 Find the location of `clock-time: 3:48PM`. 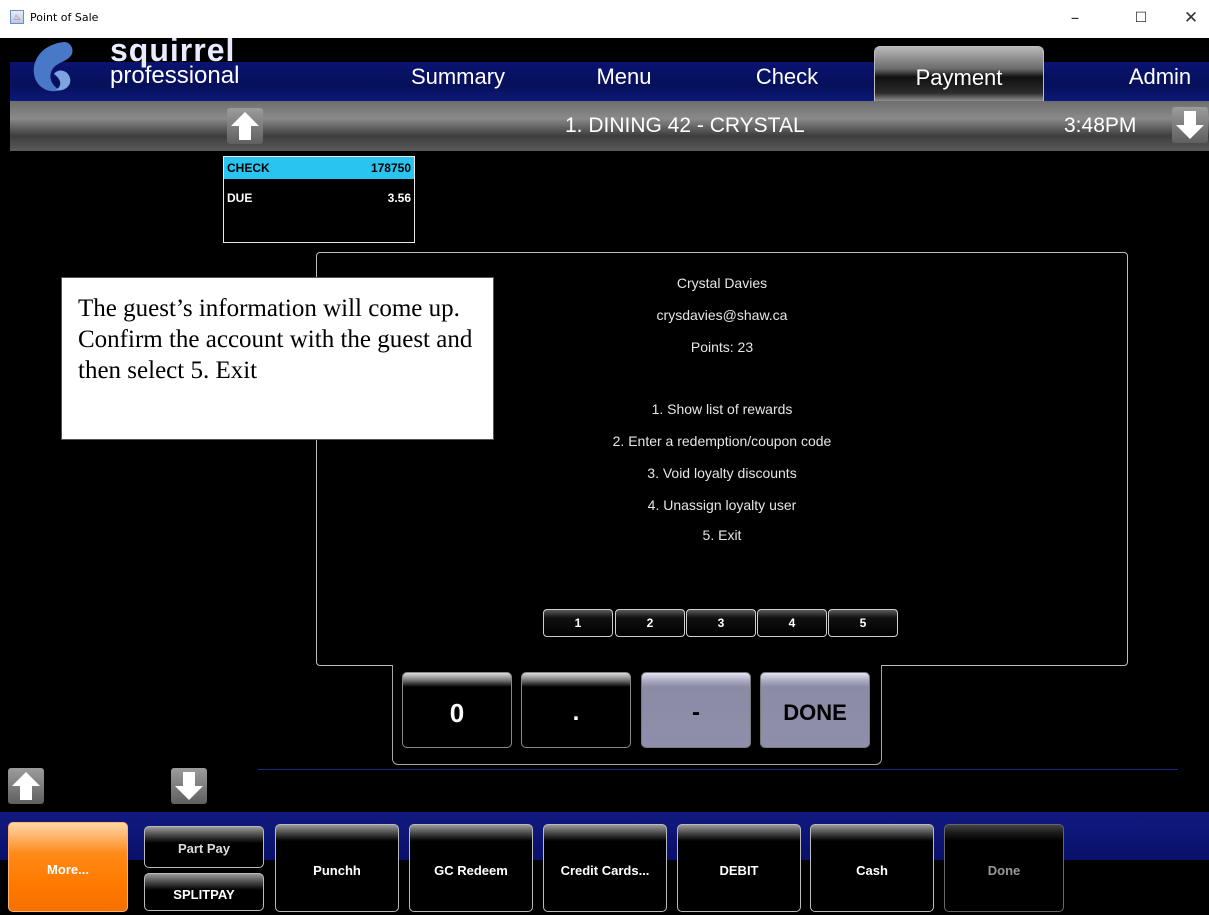

clock-time: 3:48PM is located at coordinates (1100, 125).